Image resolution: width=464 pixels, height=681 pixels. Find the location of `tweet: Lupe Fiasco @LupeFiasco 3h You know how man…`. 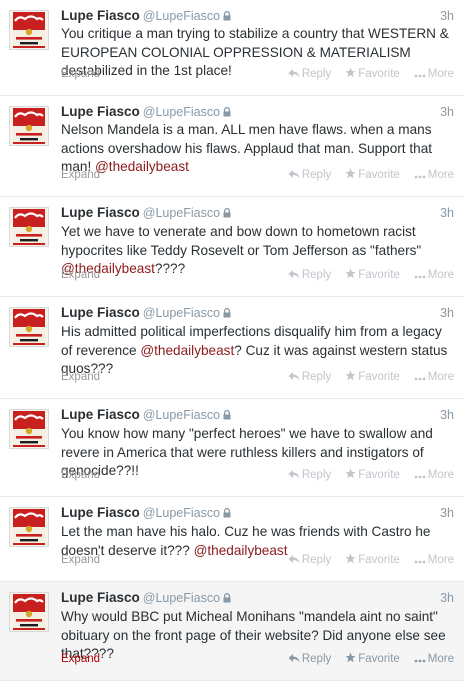

tweet: Lupe Fiasco @LupeFiasco 3h You know how man… is located at coordinates (232, 448).